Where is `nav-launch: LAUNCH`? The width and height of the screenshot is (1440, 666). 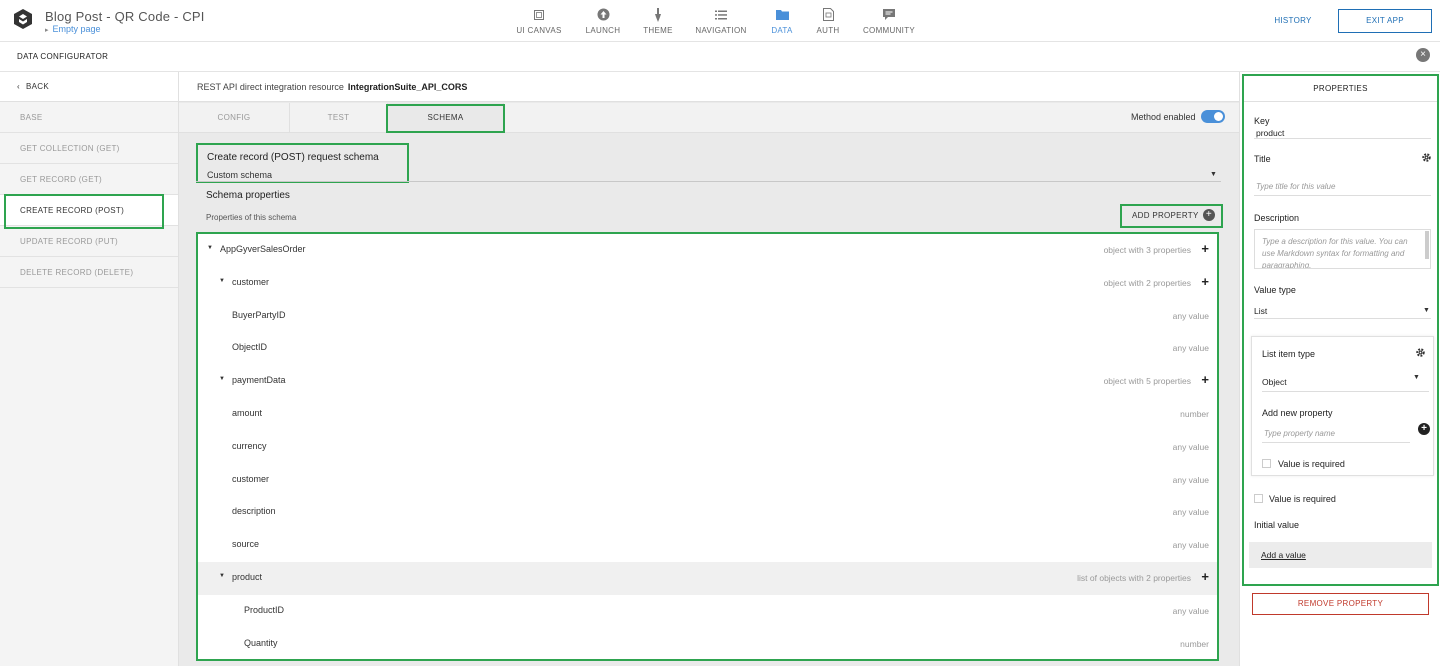 nav-launch: LAUNCH is located at coordinates (603, 21).